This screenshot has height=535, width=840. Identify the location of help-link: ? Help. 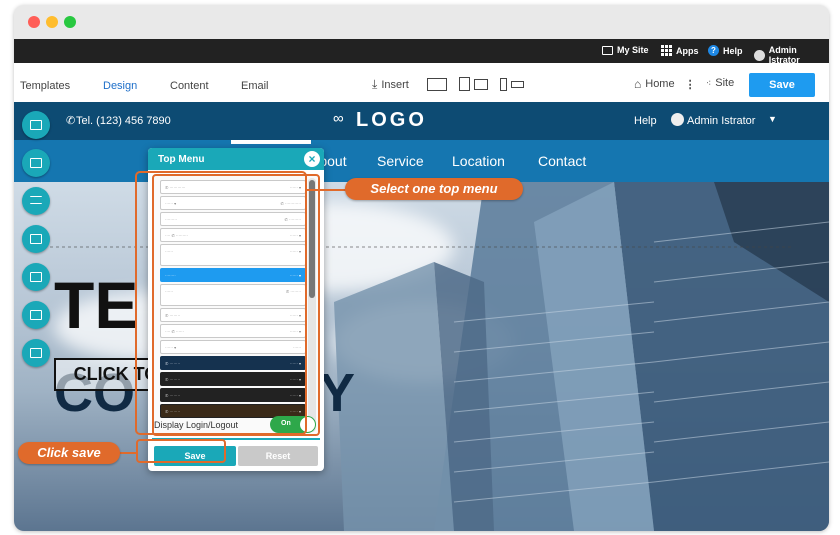
(725, 50).